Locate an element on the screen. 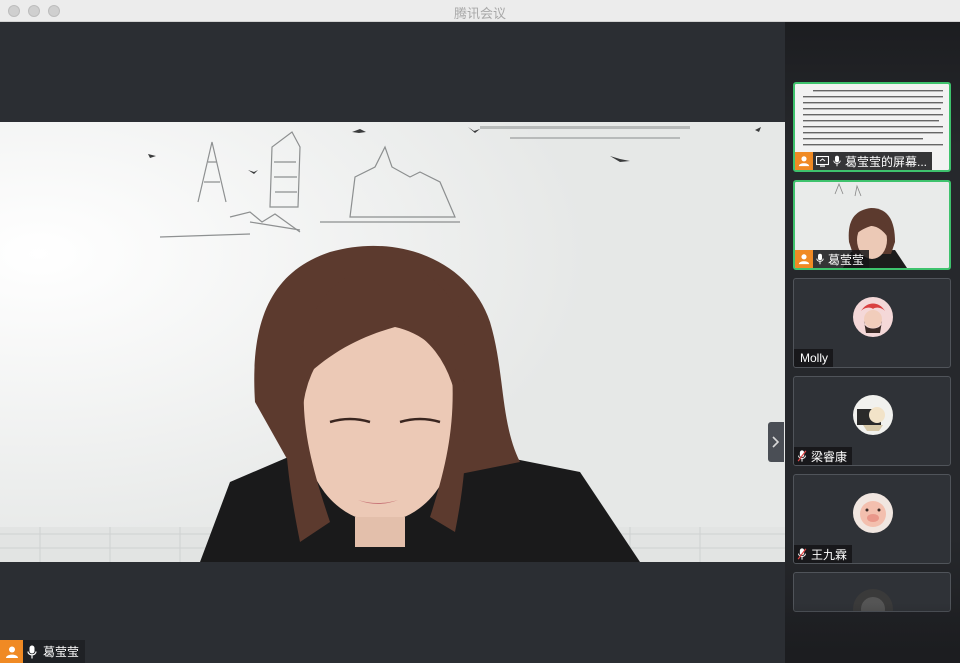  participant-tile-molly: Molly is located at coordinates (872, 323).